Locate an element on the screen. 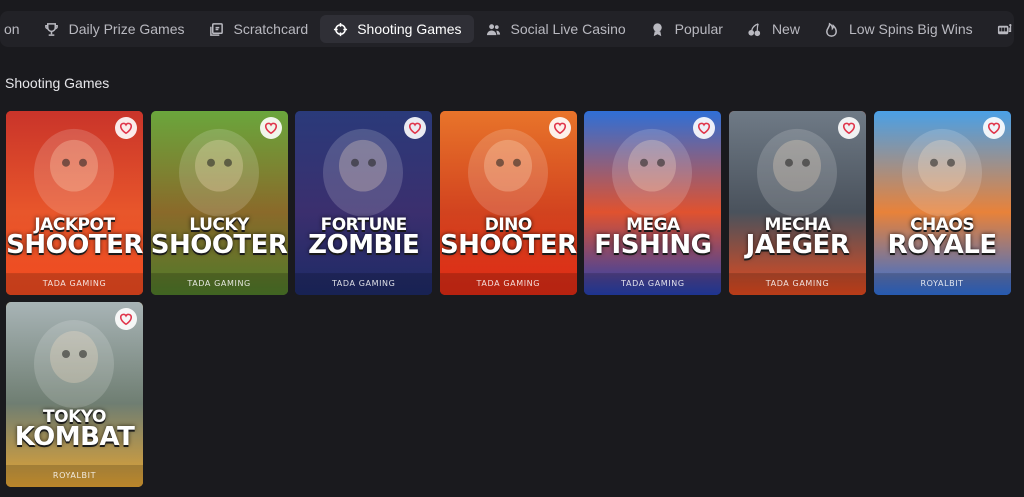 This screenshot has width=1024, height=497. game-title: CHAOS ROYALE is located at coordinates (942, 238).